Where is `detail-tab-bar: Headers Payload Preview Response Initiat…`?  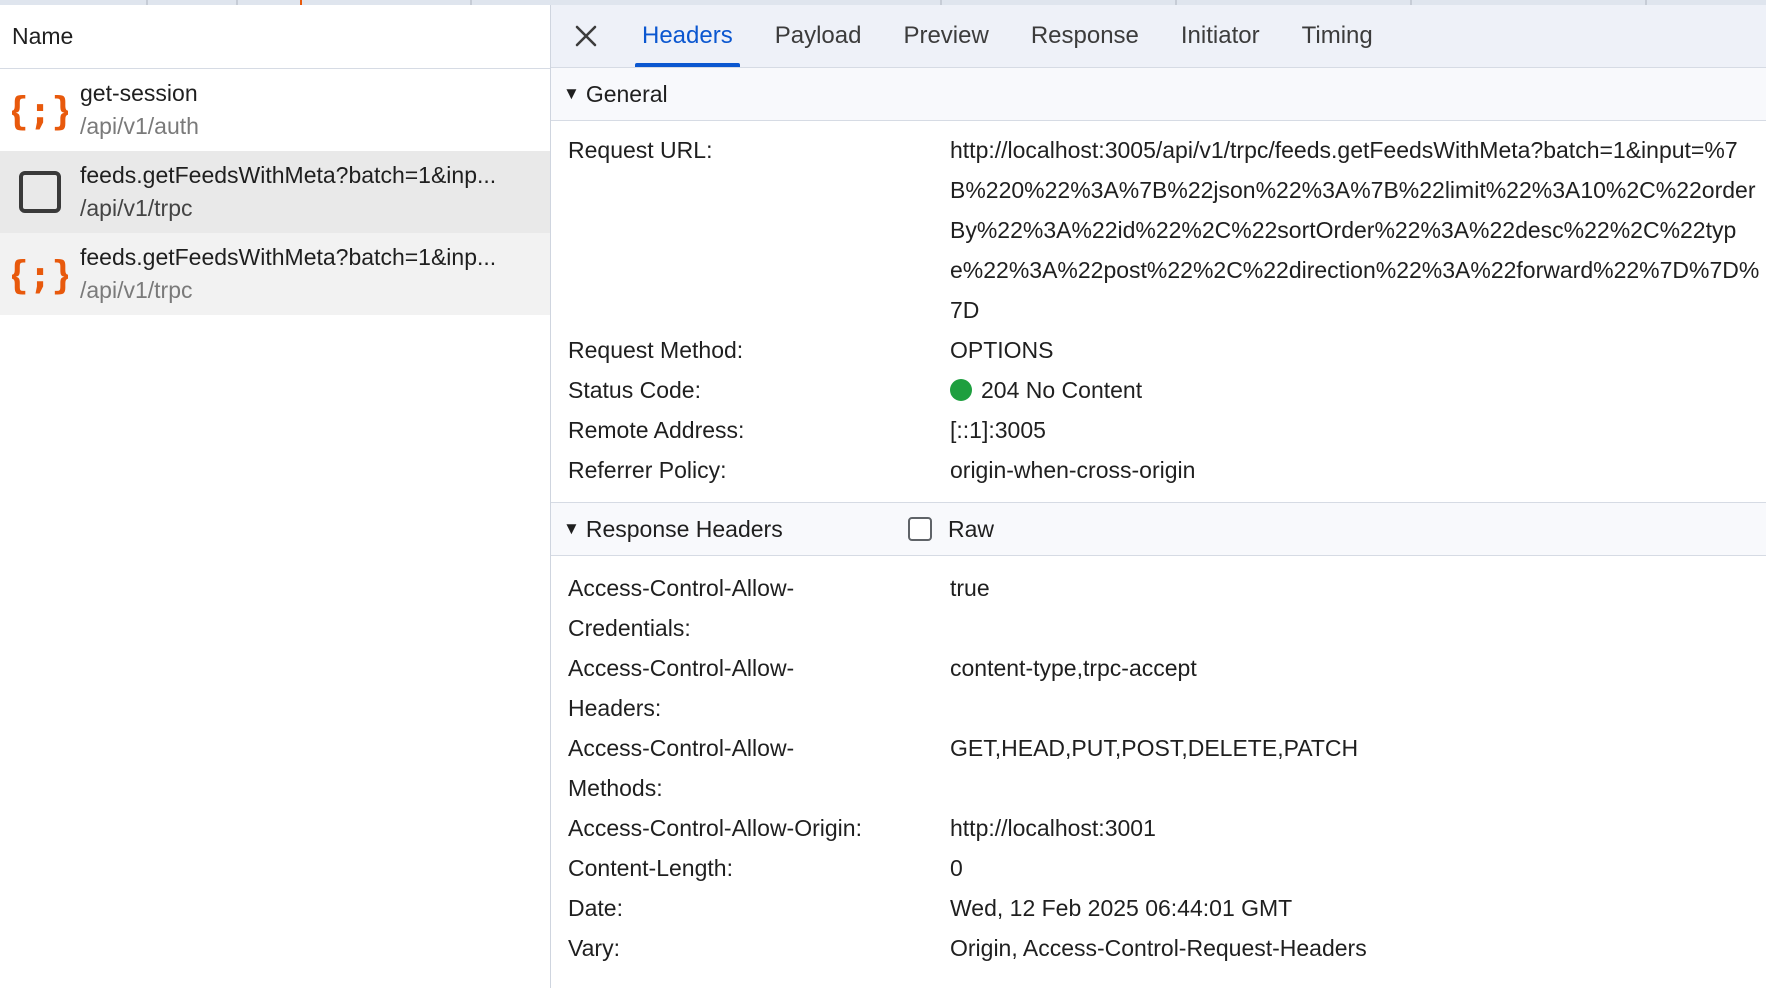 detail-tab-bar: Headers Payload Preview Response Initiat… is located at coordinates (1158, 36).